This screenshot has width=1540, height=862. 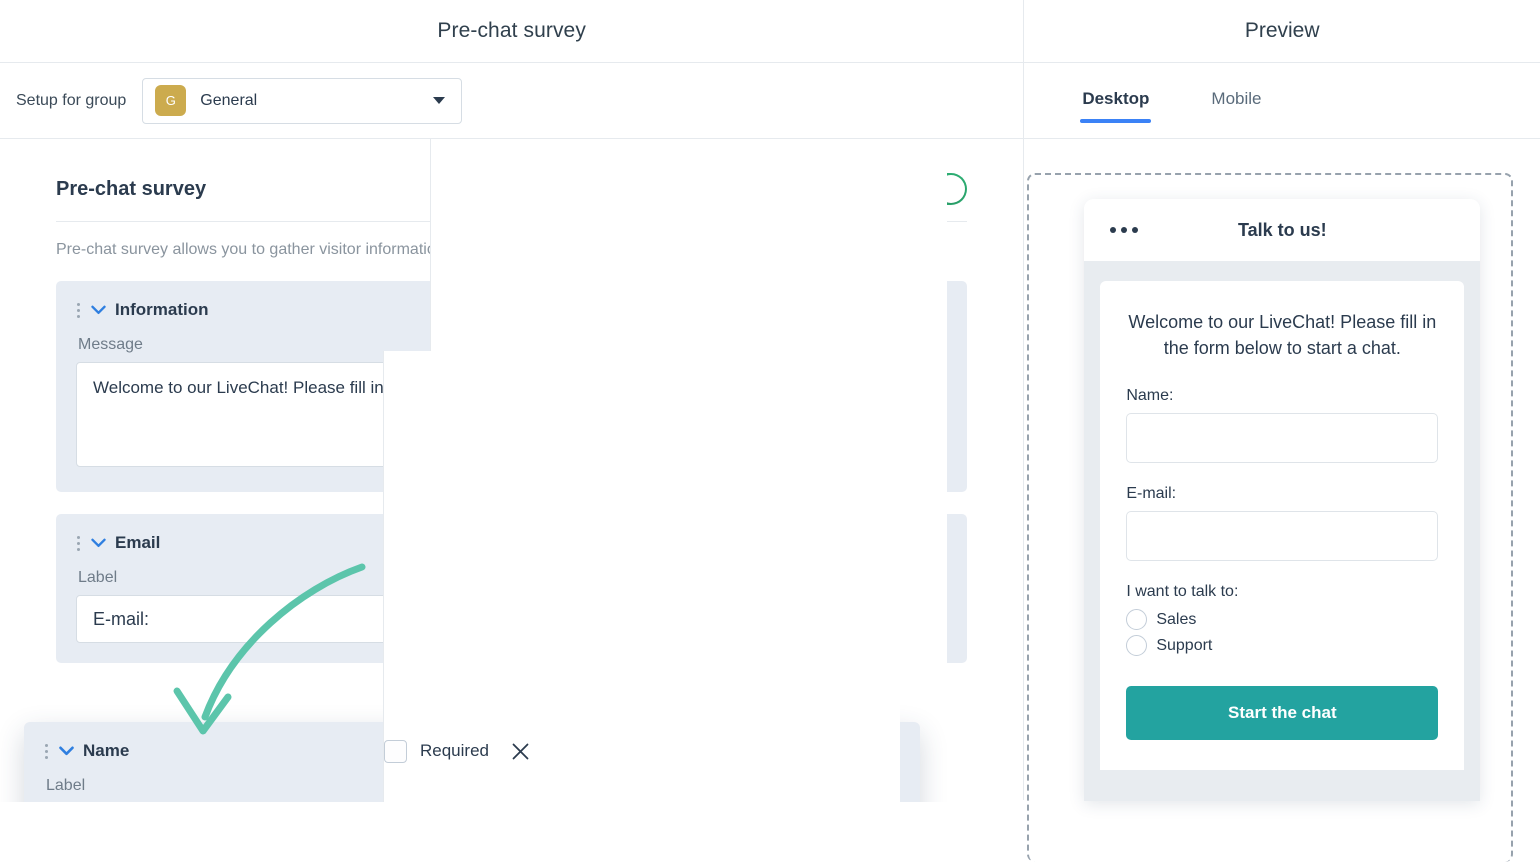 I want to click on group-avatar: G, so click(x=171, y=100).